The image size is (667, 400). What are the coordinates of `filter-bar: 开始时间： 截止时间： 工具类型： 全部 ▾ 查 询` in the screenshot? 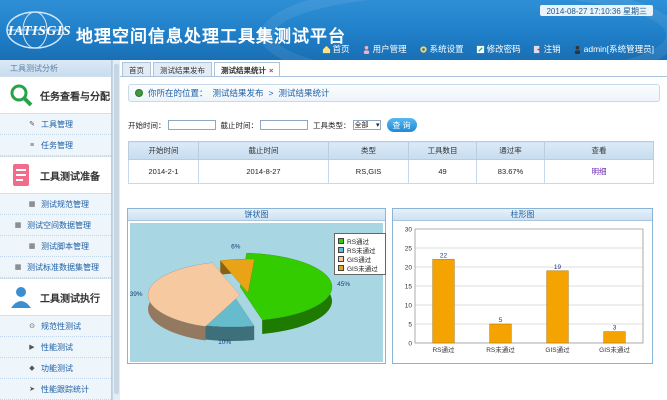 It's located at (272, 125).